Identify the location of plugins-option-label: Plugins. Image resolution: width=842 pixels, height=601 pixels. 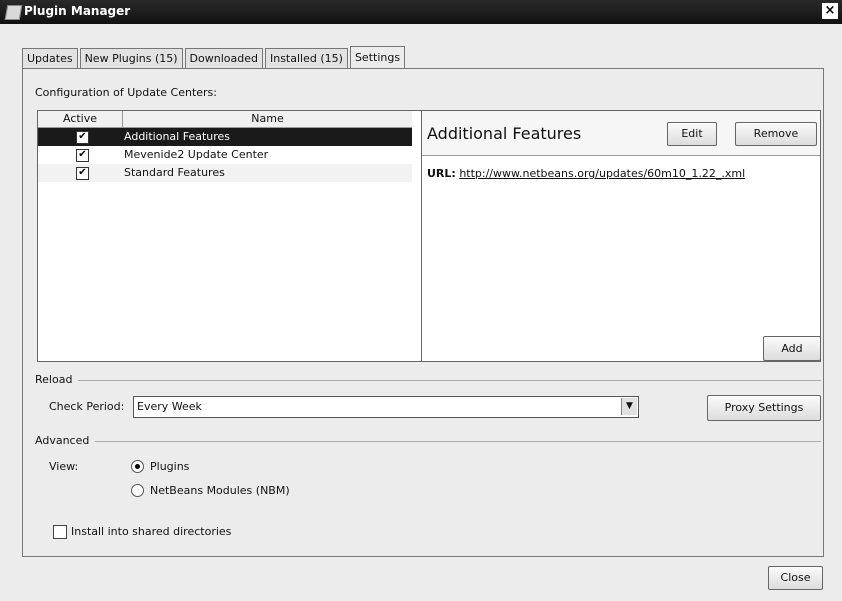
(169, 466).